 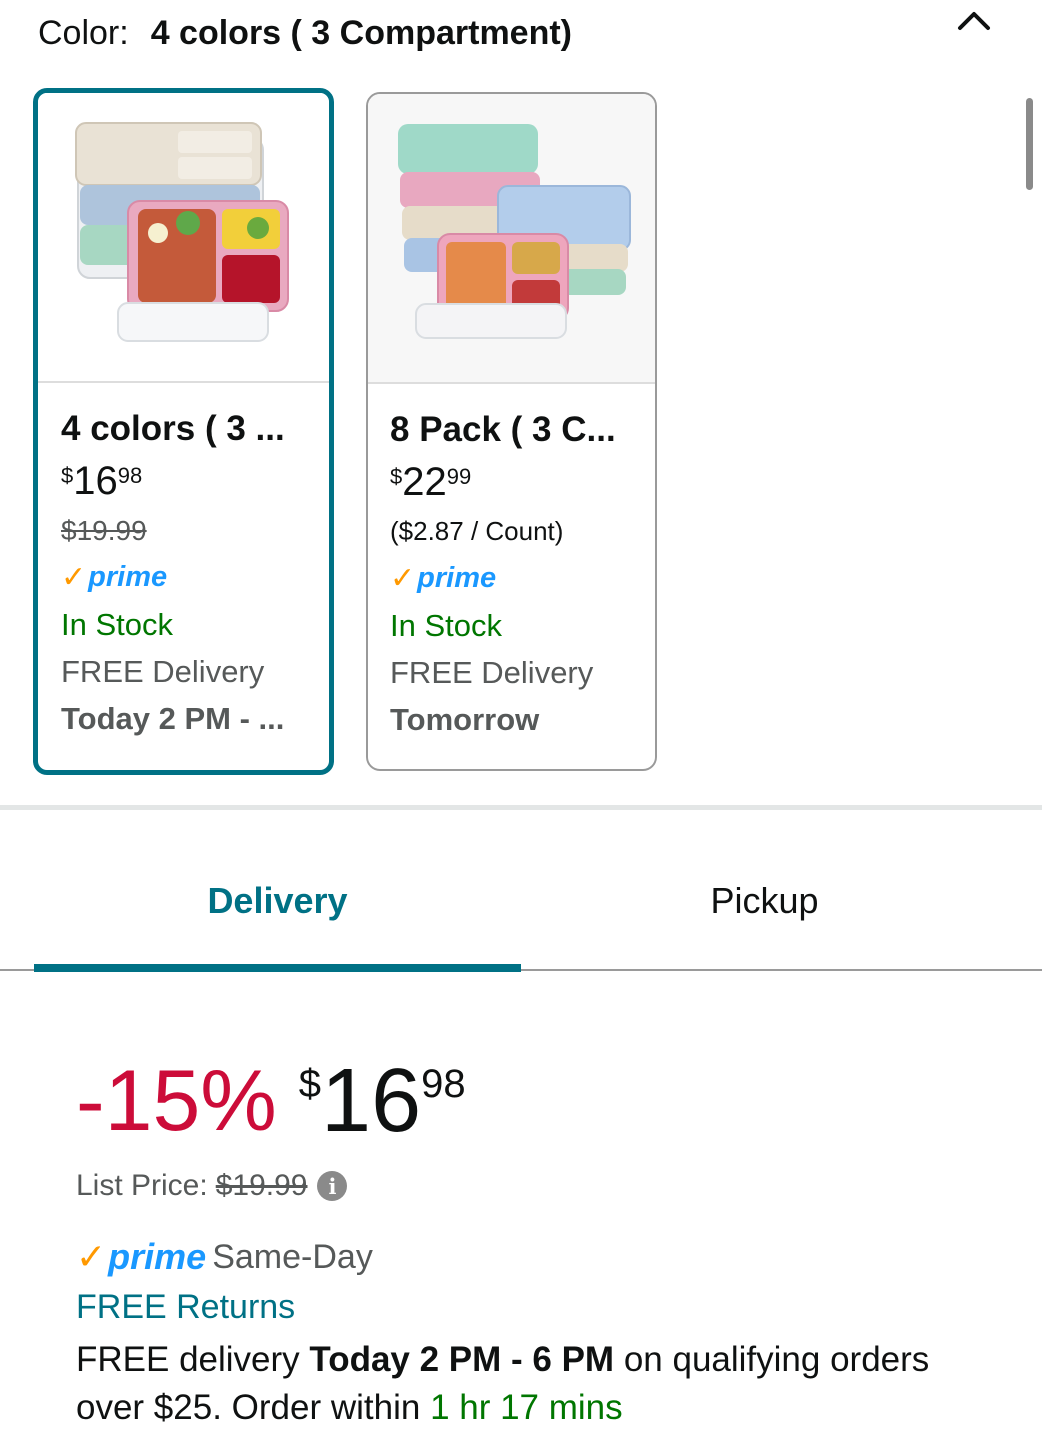 What do you see at coordinates (1029, 144) in the screenshot?
I see `scrollbar` at bounding box center [1029, 144].